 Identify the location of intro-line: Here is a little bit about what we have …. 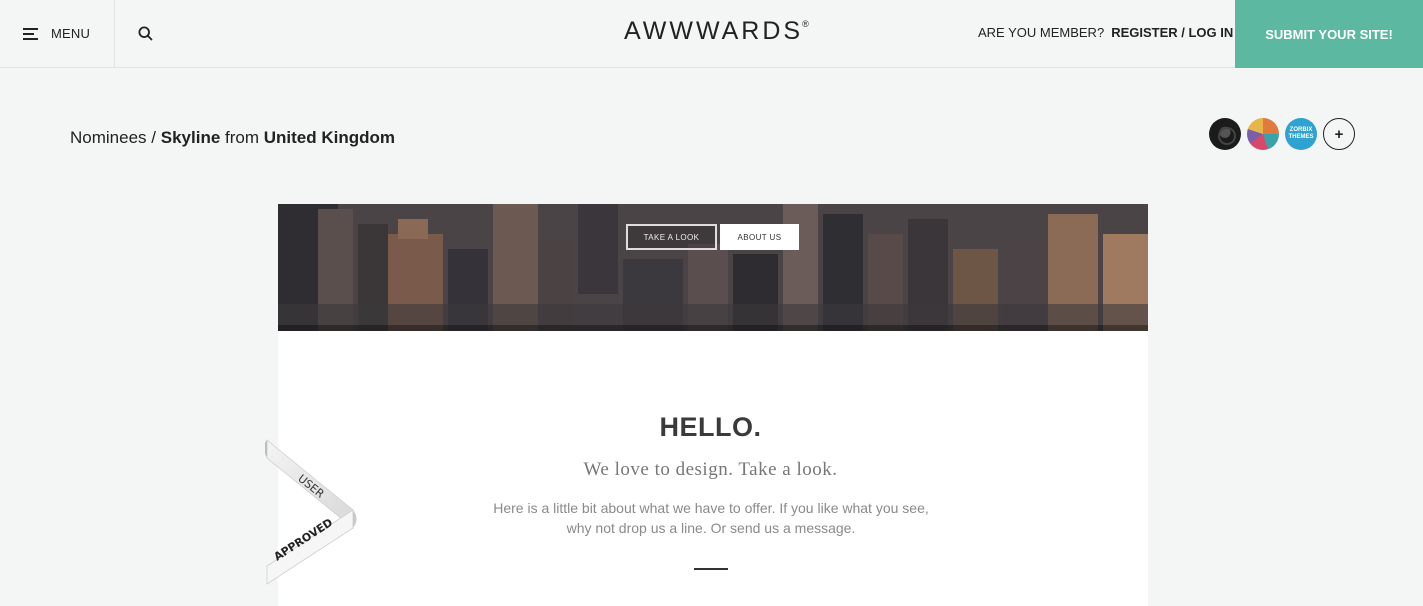
(711, 508).